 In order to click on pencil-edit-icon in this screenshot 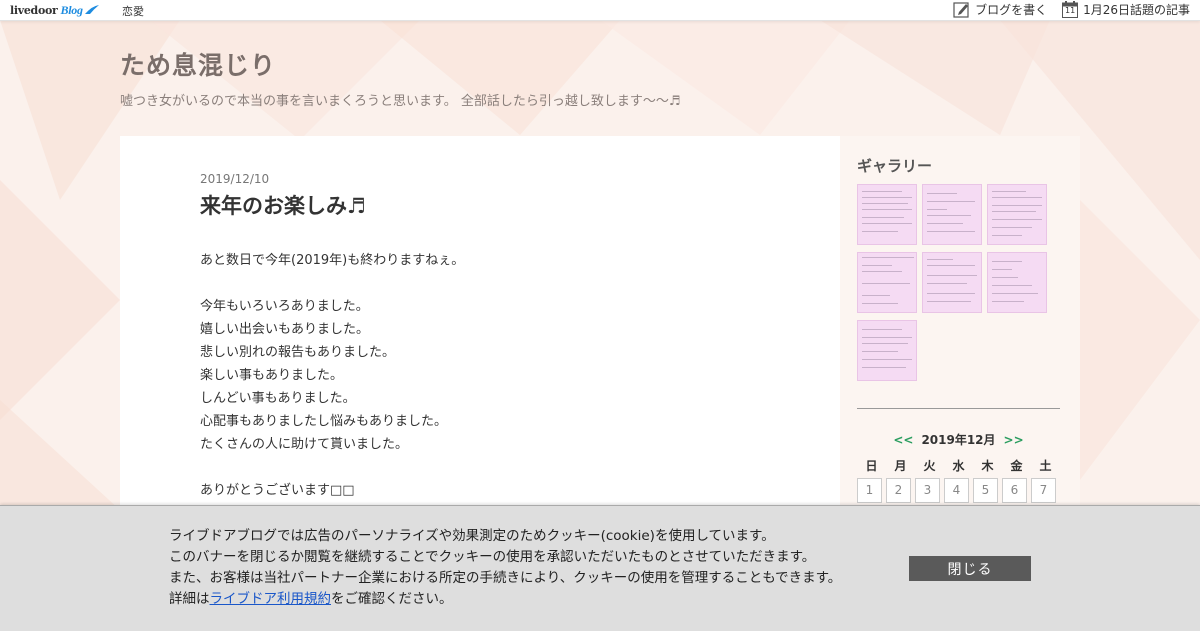, I will do `click(961, 10)`.